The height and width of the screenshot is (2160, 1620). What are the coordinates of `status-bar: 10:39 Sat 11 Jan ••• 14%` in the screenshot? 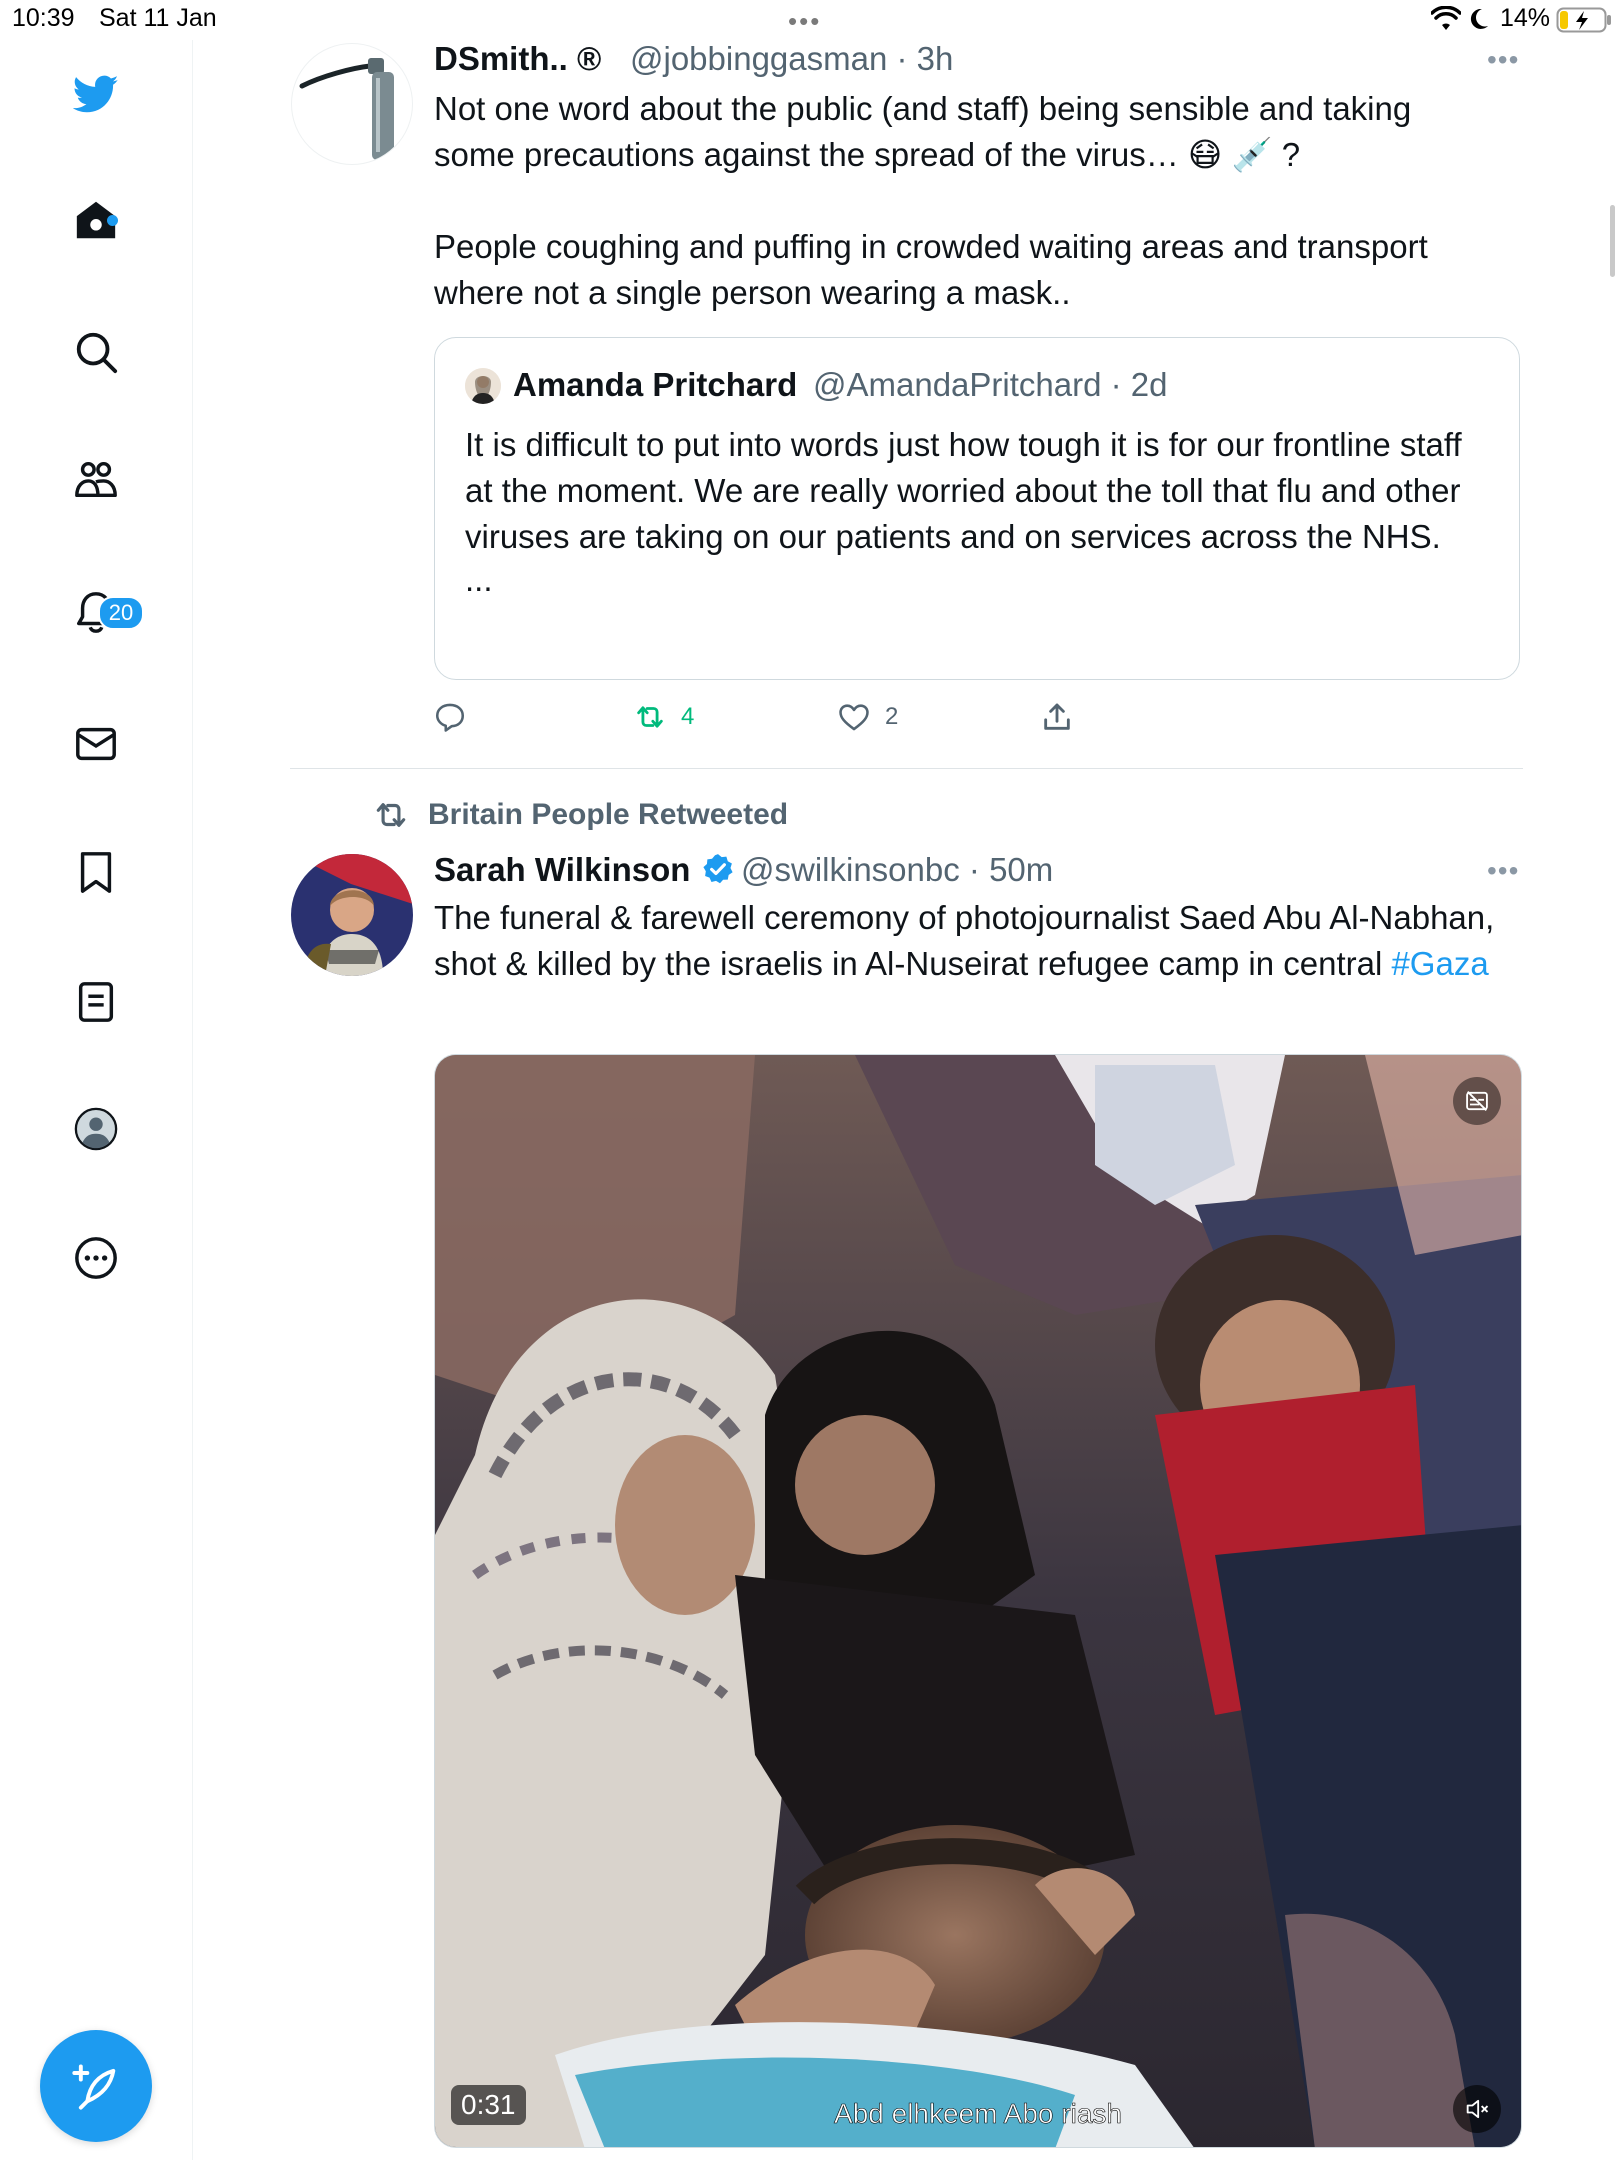 It's located at (810, 20).